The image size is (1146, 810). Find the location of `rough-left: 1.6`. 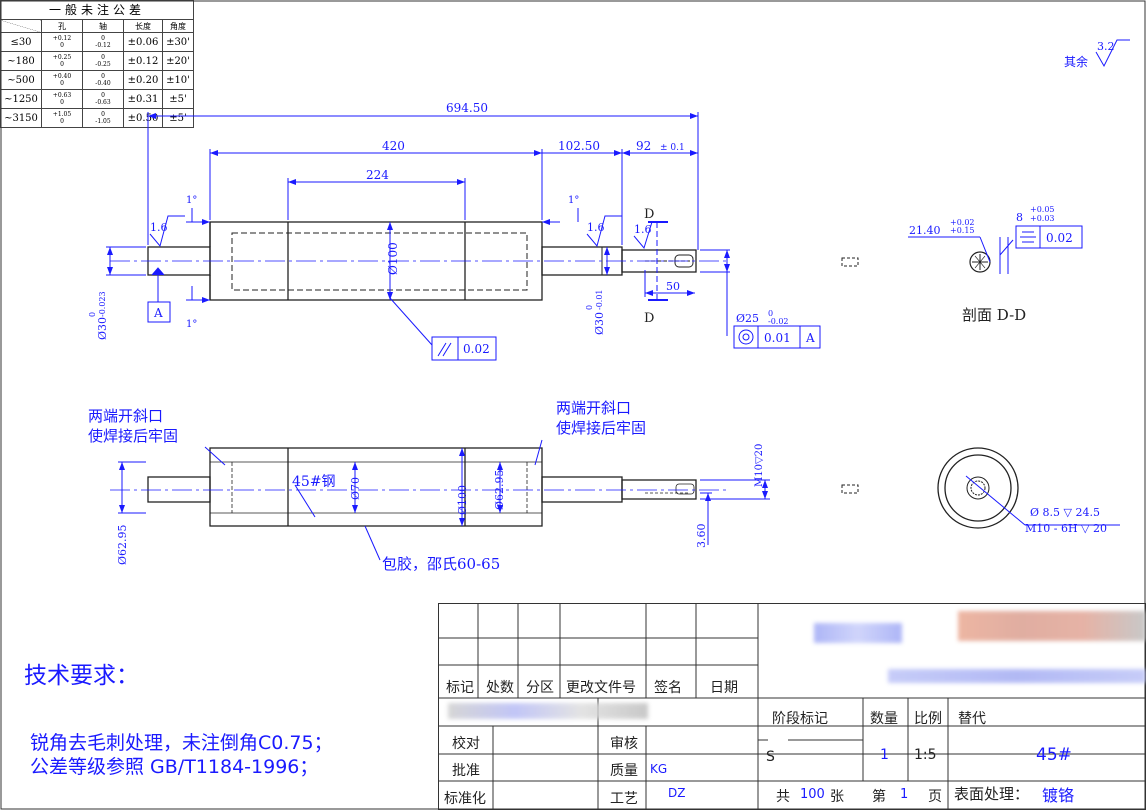

rough-left: 1.6 is located at coordinates (159, 227).